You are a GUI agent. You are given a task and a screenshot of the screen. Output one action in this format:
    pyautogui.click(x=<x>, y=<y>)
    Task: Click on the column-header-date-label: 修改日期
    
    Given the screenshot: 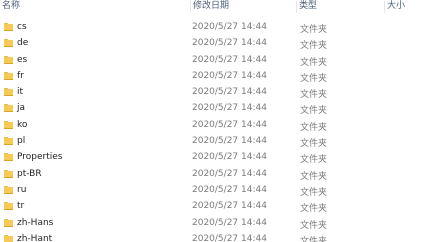 What is the action you would take?
    pyautogui.click(x=211, y=6)
    